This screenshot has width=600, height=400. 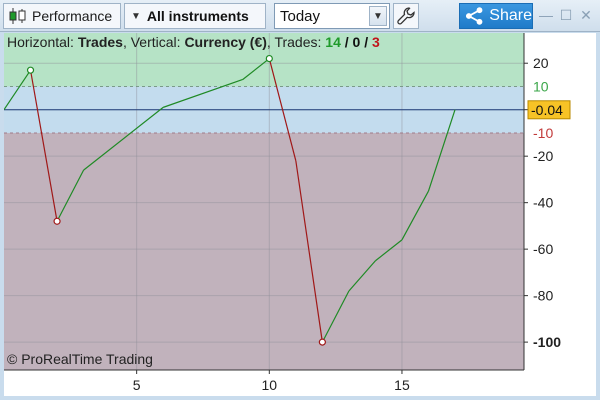 I want to click on maximize-icon: ☐, so click(x=566, y=15).